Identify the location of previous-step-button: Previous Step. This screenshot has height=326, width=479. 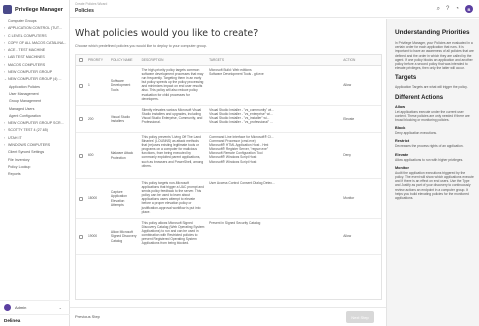
(87, 316).